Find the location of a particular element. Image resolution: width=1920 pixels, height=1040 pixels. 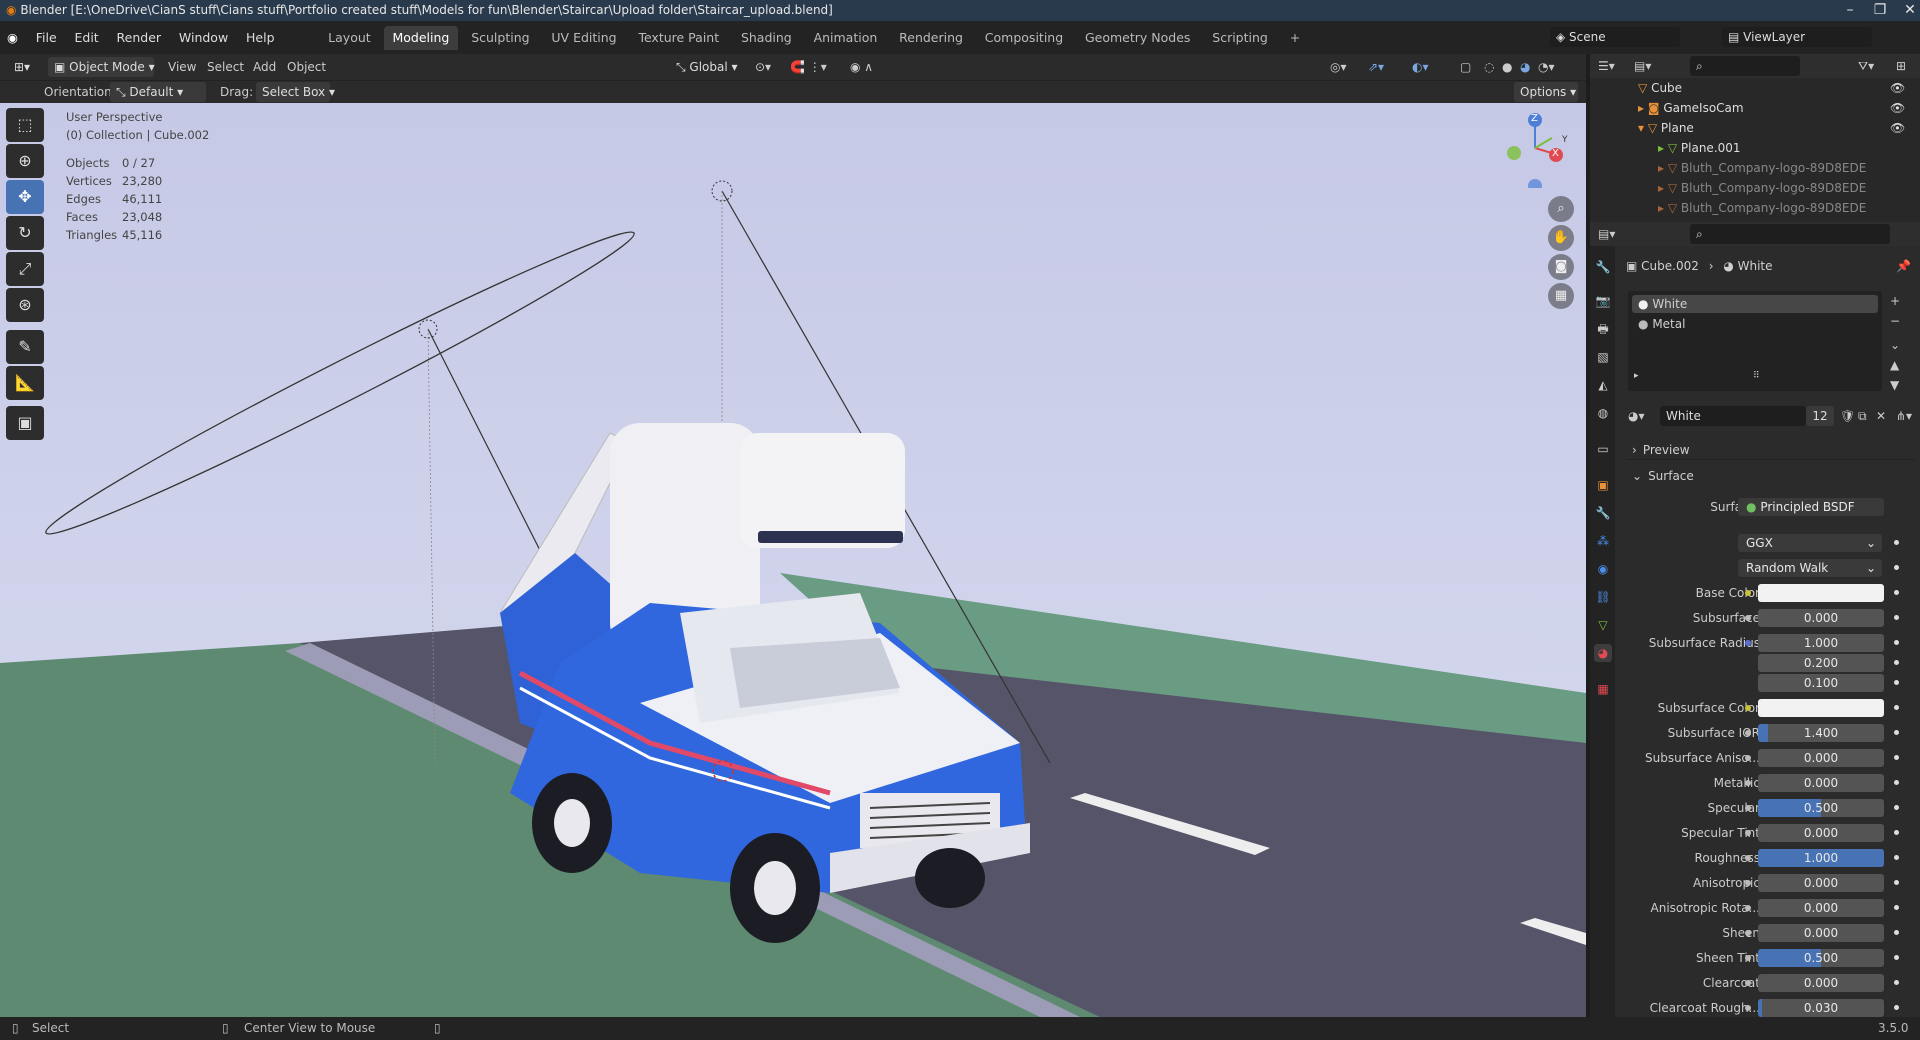

menu-help: Help is located at coordinates (260, 37).